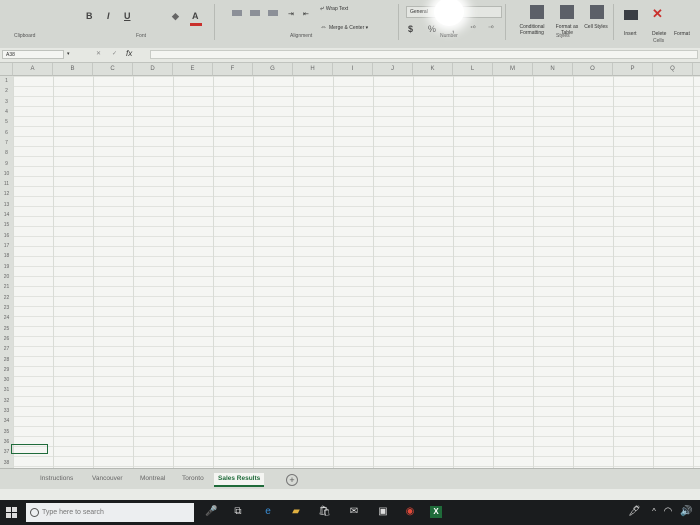 The image size is (700, 525). I want to click on wrap-text-button: ⤶ Wrap Text, so click(334, 9).